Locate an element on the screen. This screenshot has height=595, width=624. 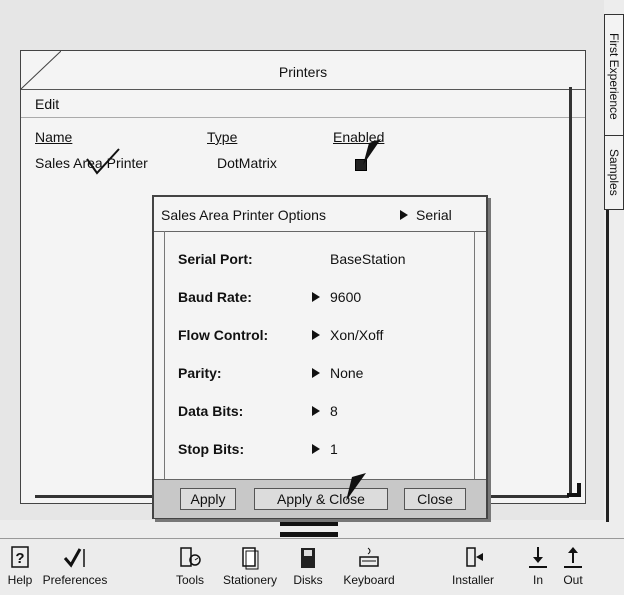
printers-title: Printers is located at coordinates (303, 72).